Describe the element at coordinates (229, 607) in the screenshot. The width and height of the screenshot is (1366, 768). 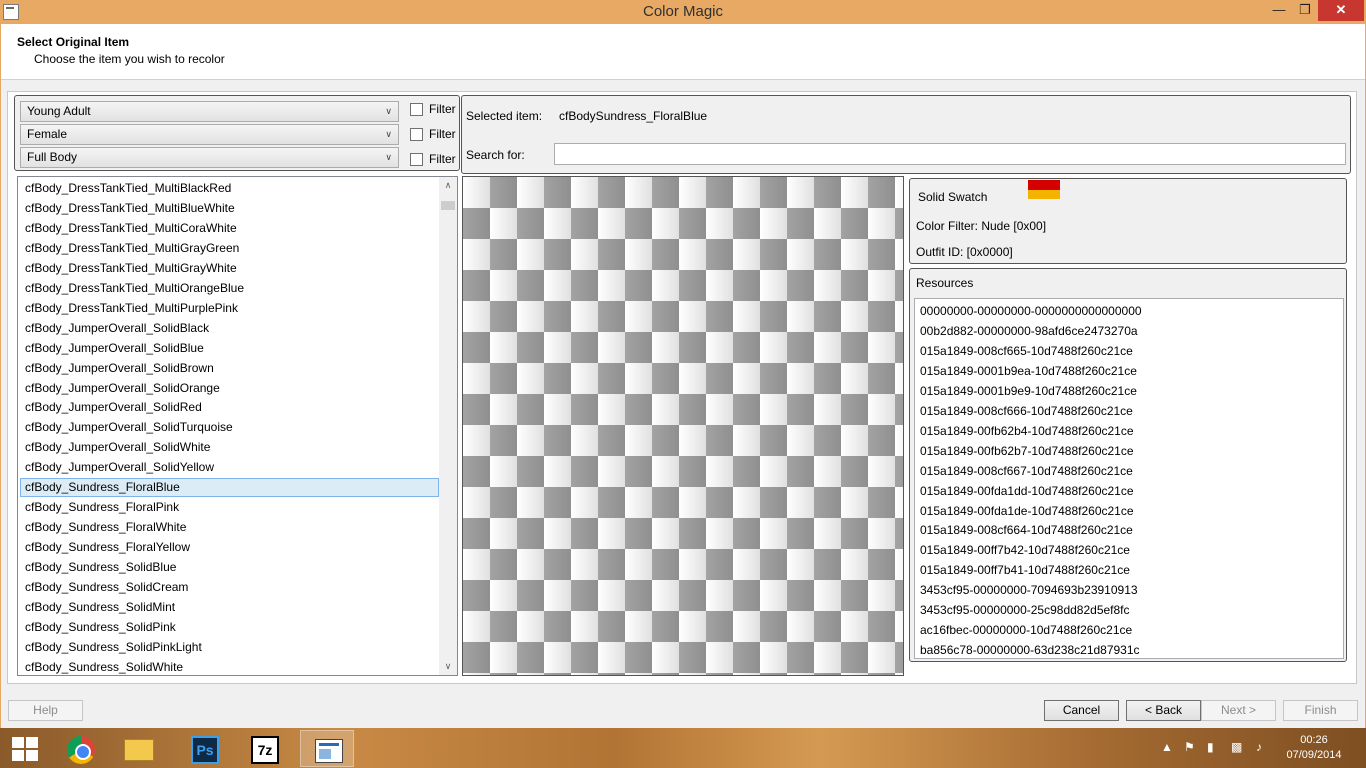
I see `list-item: cfBody_Sundress_SolidMint` at that location.